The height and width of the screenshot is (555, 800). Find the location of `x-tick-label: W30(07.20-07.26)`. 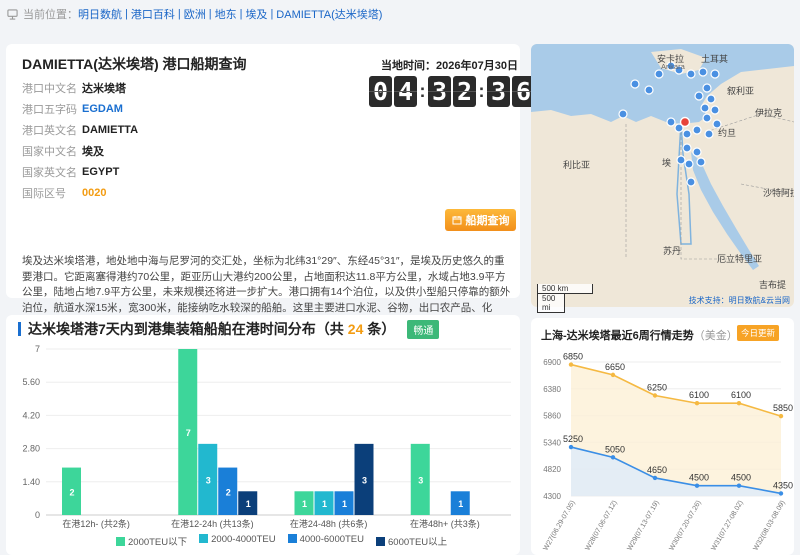

x-tick-label: W30(07.20-07.26) is located at coordinates (685, 526).